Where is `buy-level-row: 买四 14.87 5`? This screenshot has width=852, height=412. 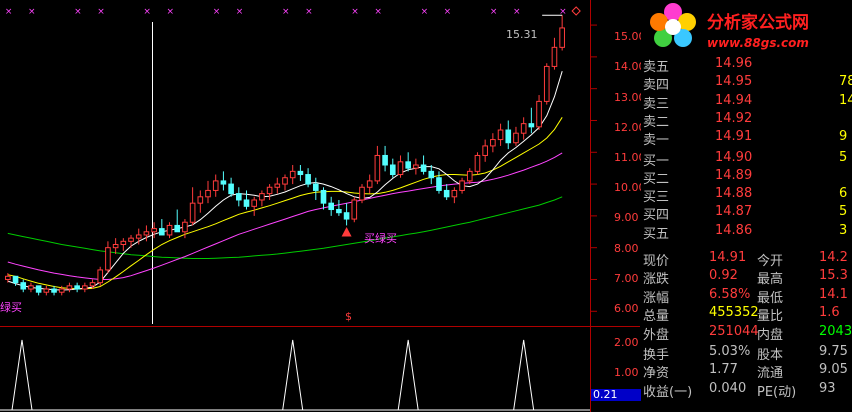 buy-level-row: 买四 14.87 5 is located at coordinates (747, 213).